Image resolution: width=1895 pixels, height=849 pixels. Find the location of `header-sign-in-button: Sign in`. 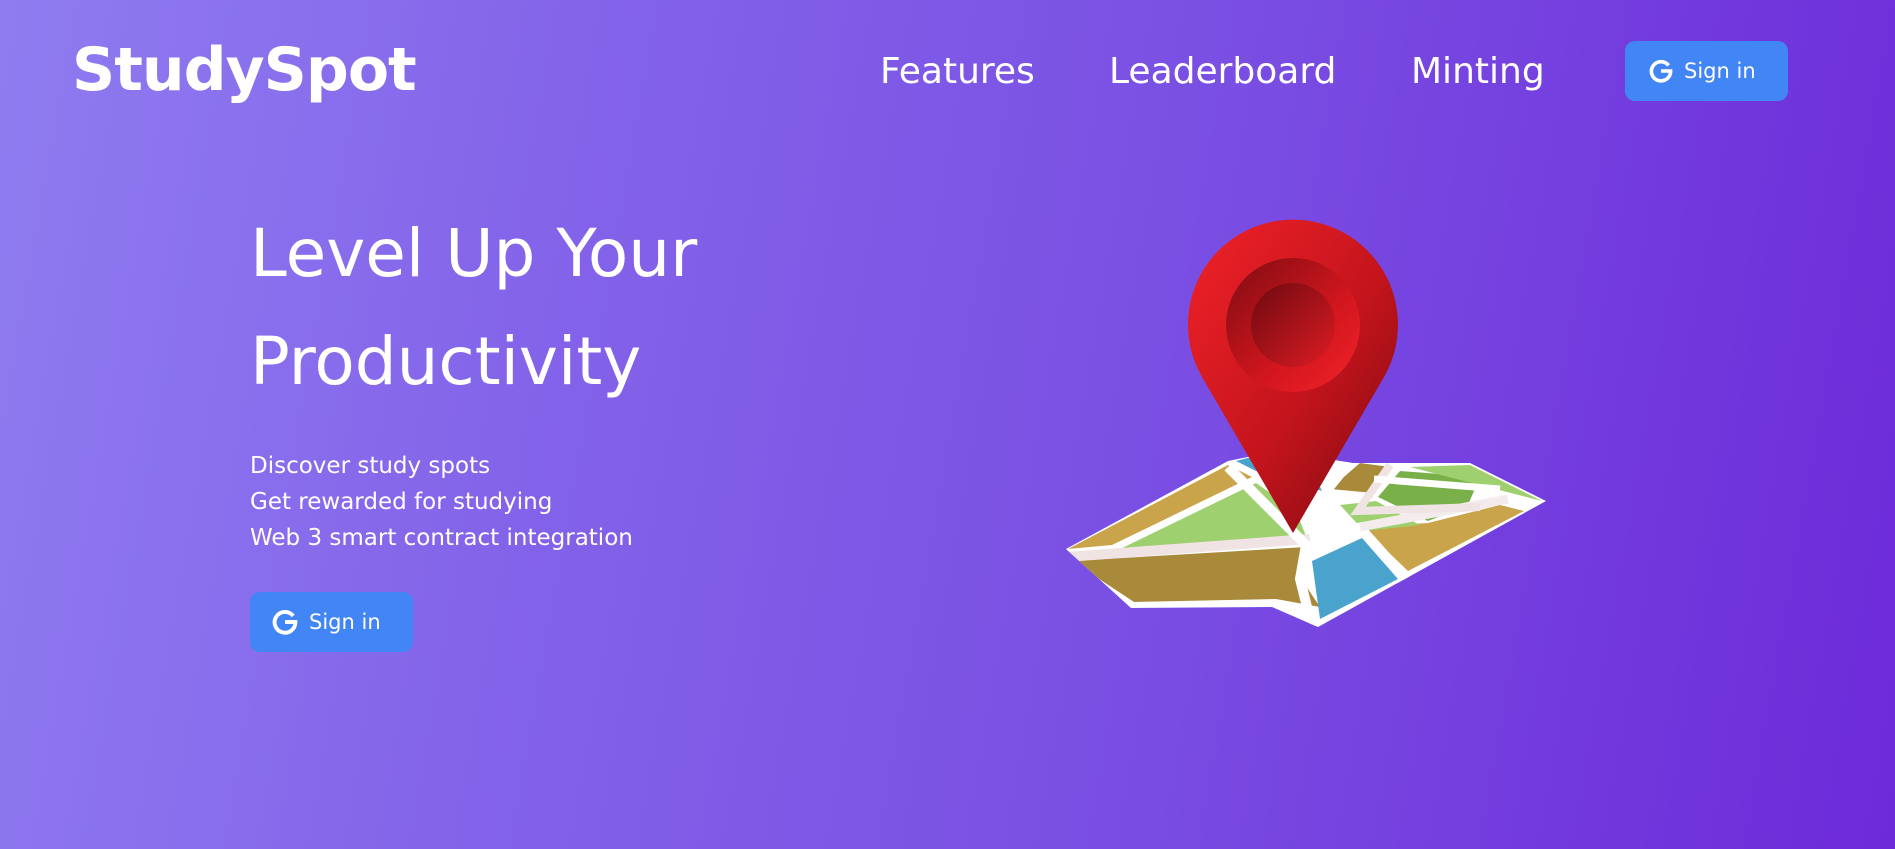

header-sign-in-button: Sign in is located at coordinates (1706, 71).